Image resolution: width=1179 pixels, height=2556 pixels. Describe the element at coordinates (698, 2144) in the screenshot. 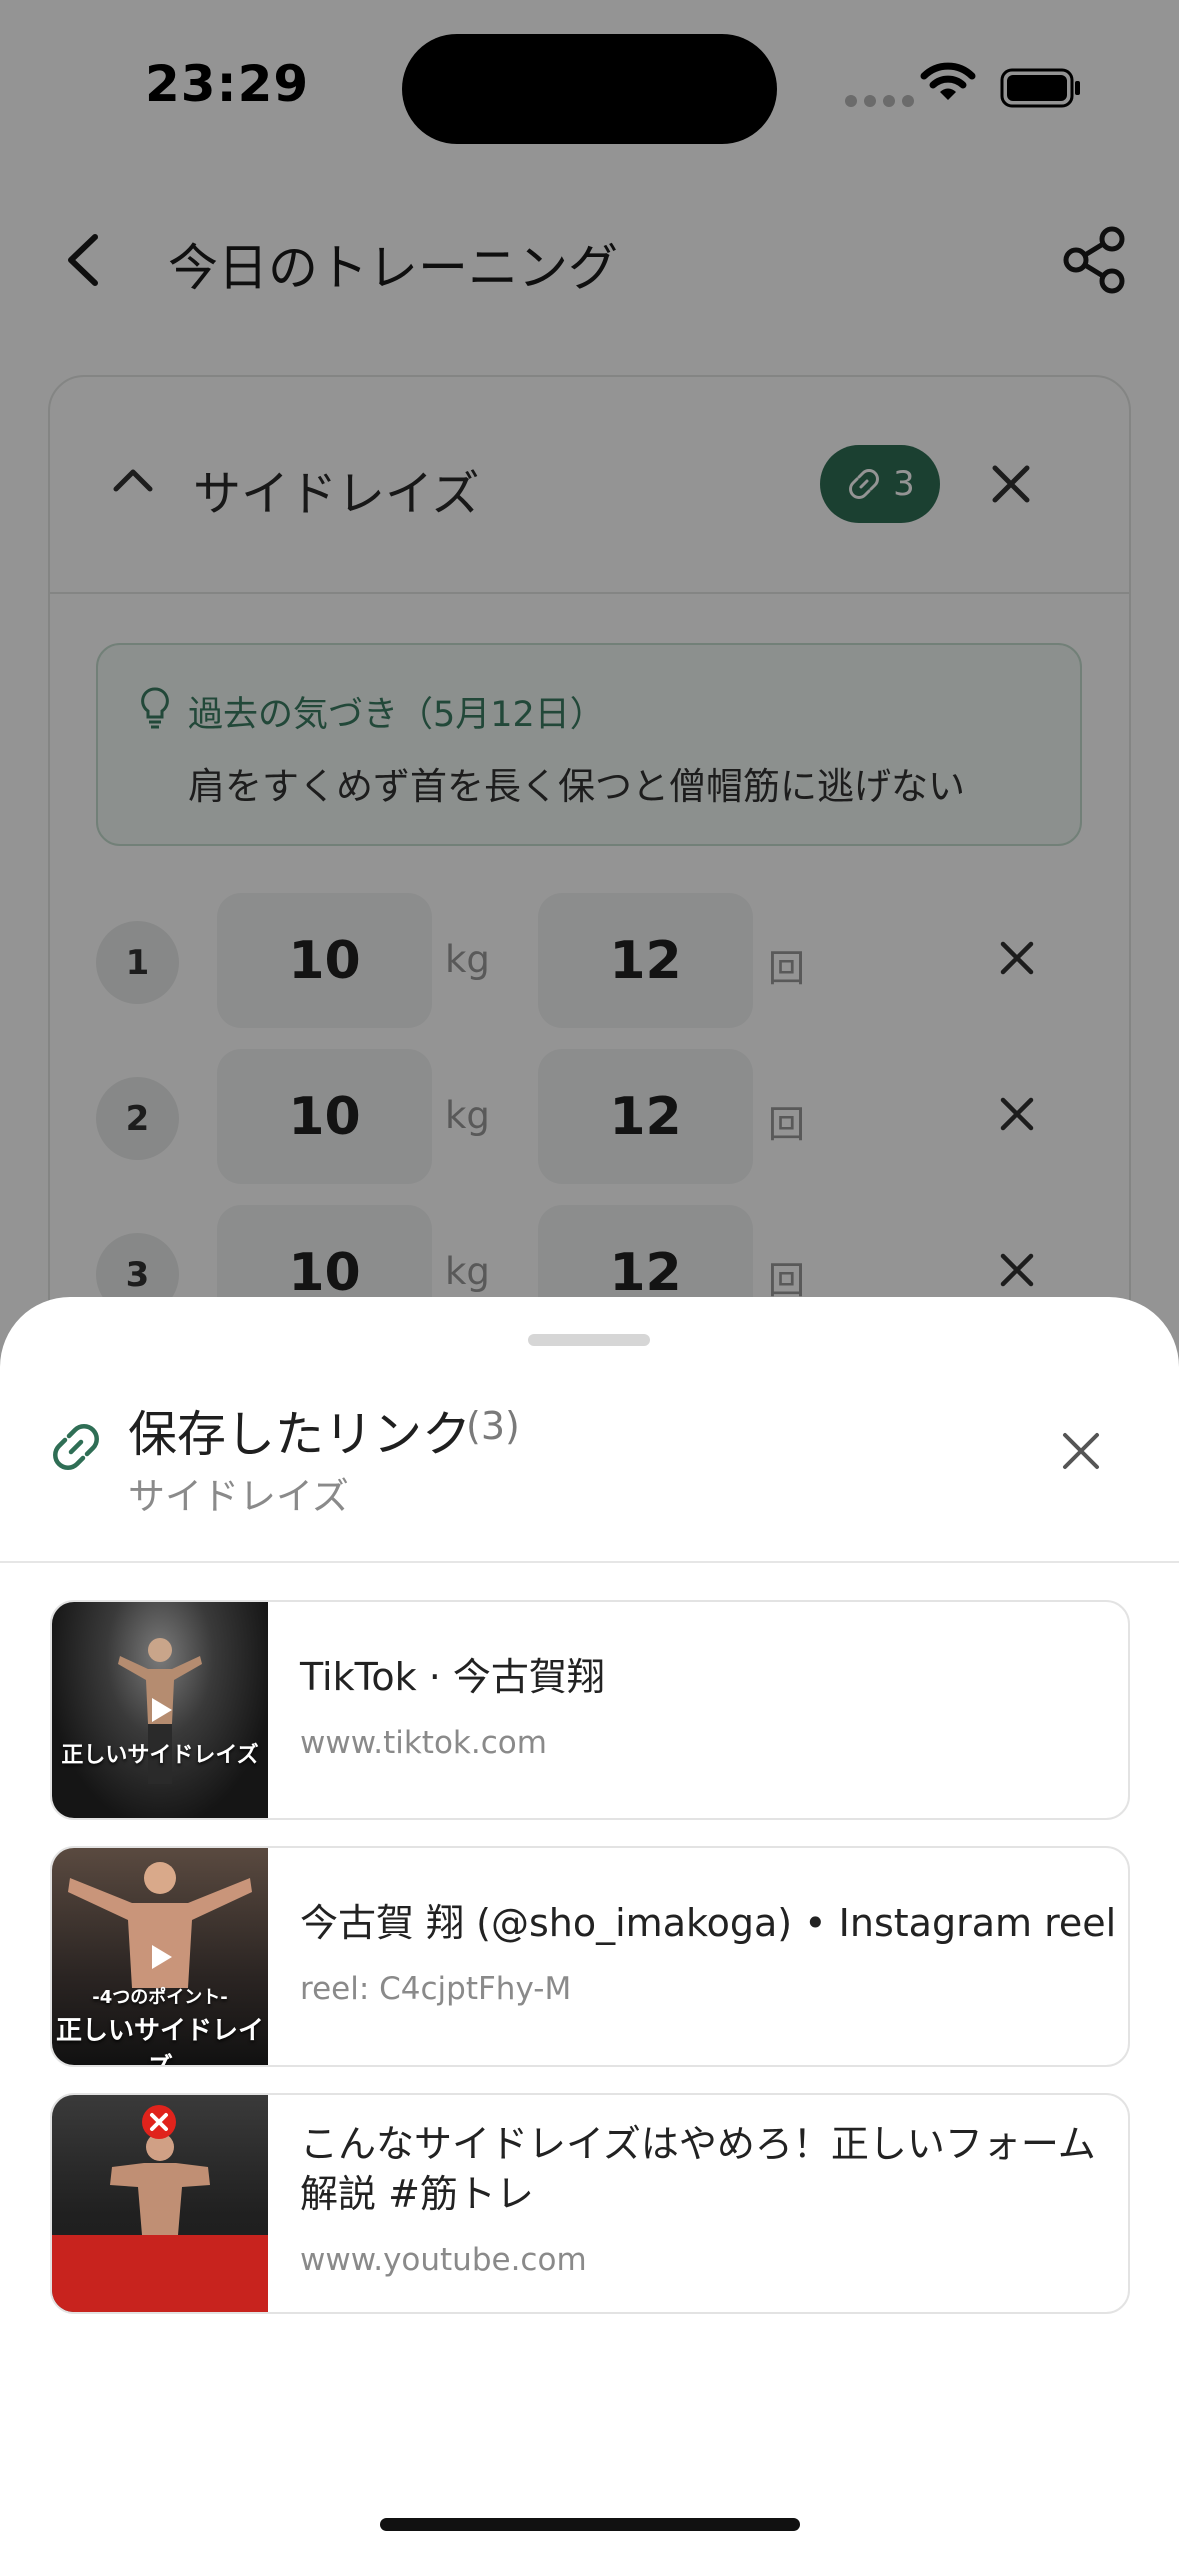

I see `link-title-line-1: こんなサイドレイズはやめろ！正しいフォーム` at that location.